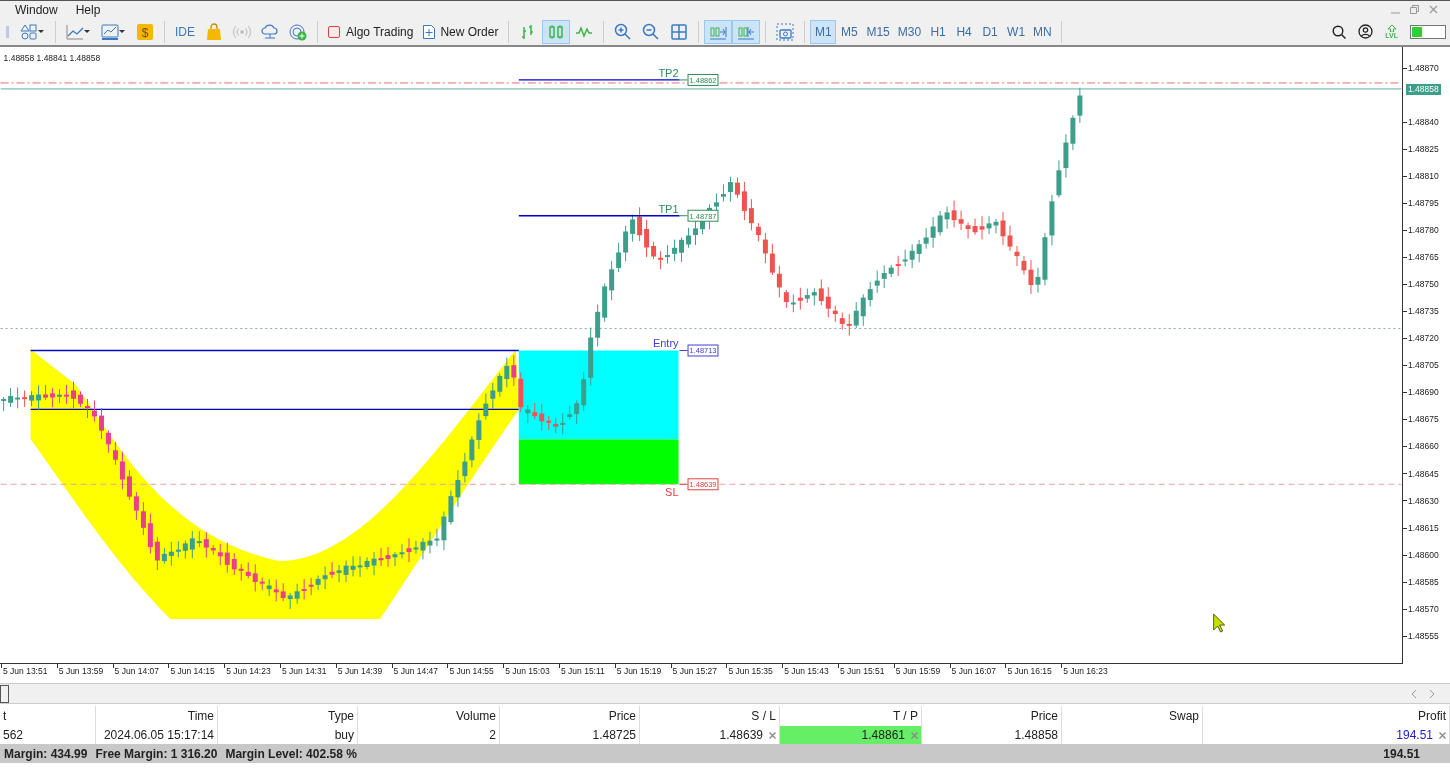 This screenshot has width=1450, height=779. Describe the element at coordinates (527, 671) in the screenshot. I see `time-tick: 5 Jun 15:03` at that location.